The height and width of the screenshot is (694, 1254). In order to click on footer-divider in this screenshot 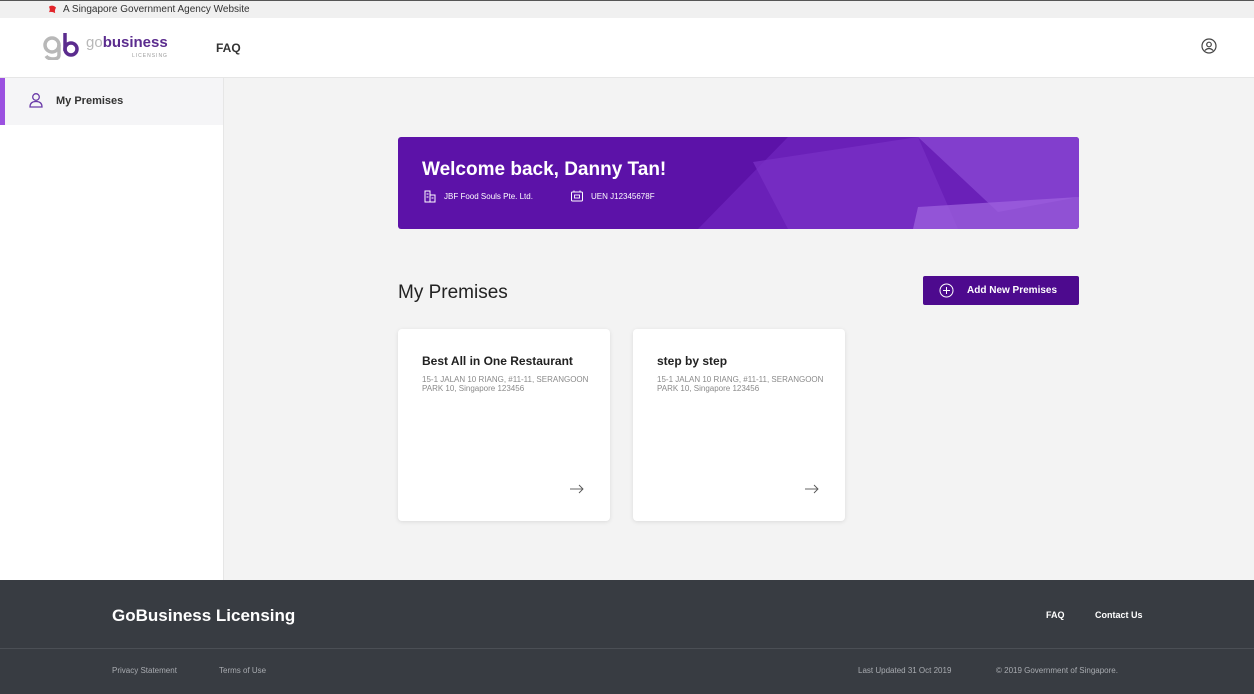, I will do `click(627, 648)`.